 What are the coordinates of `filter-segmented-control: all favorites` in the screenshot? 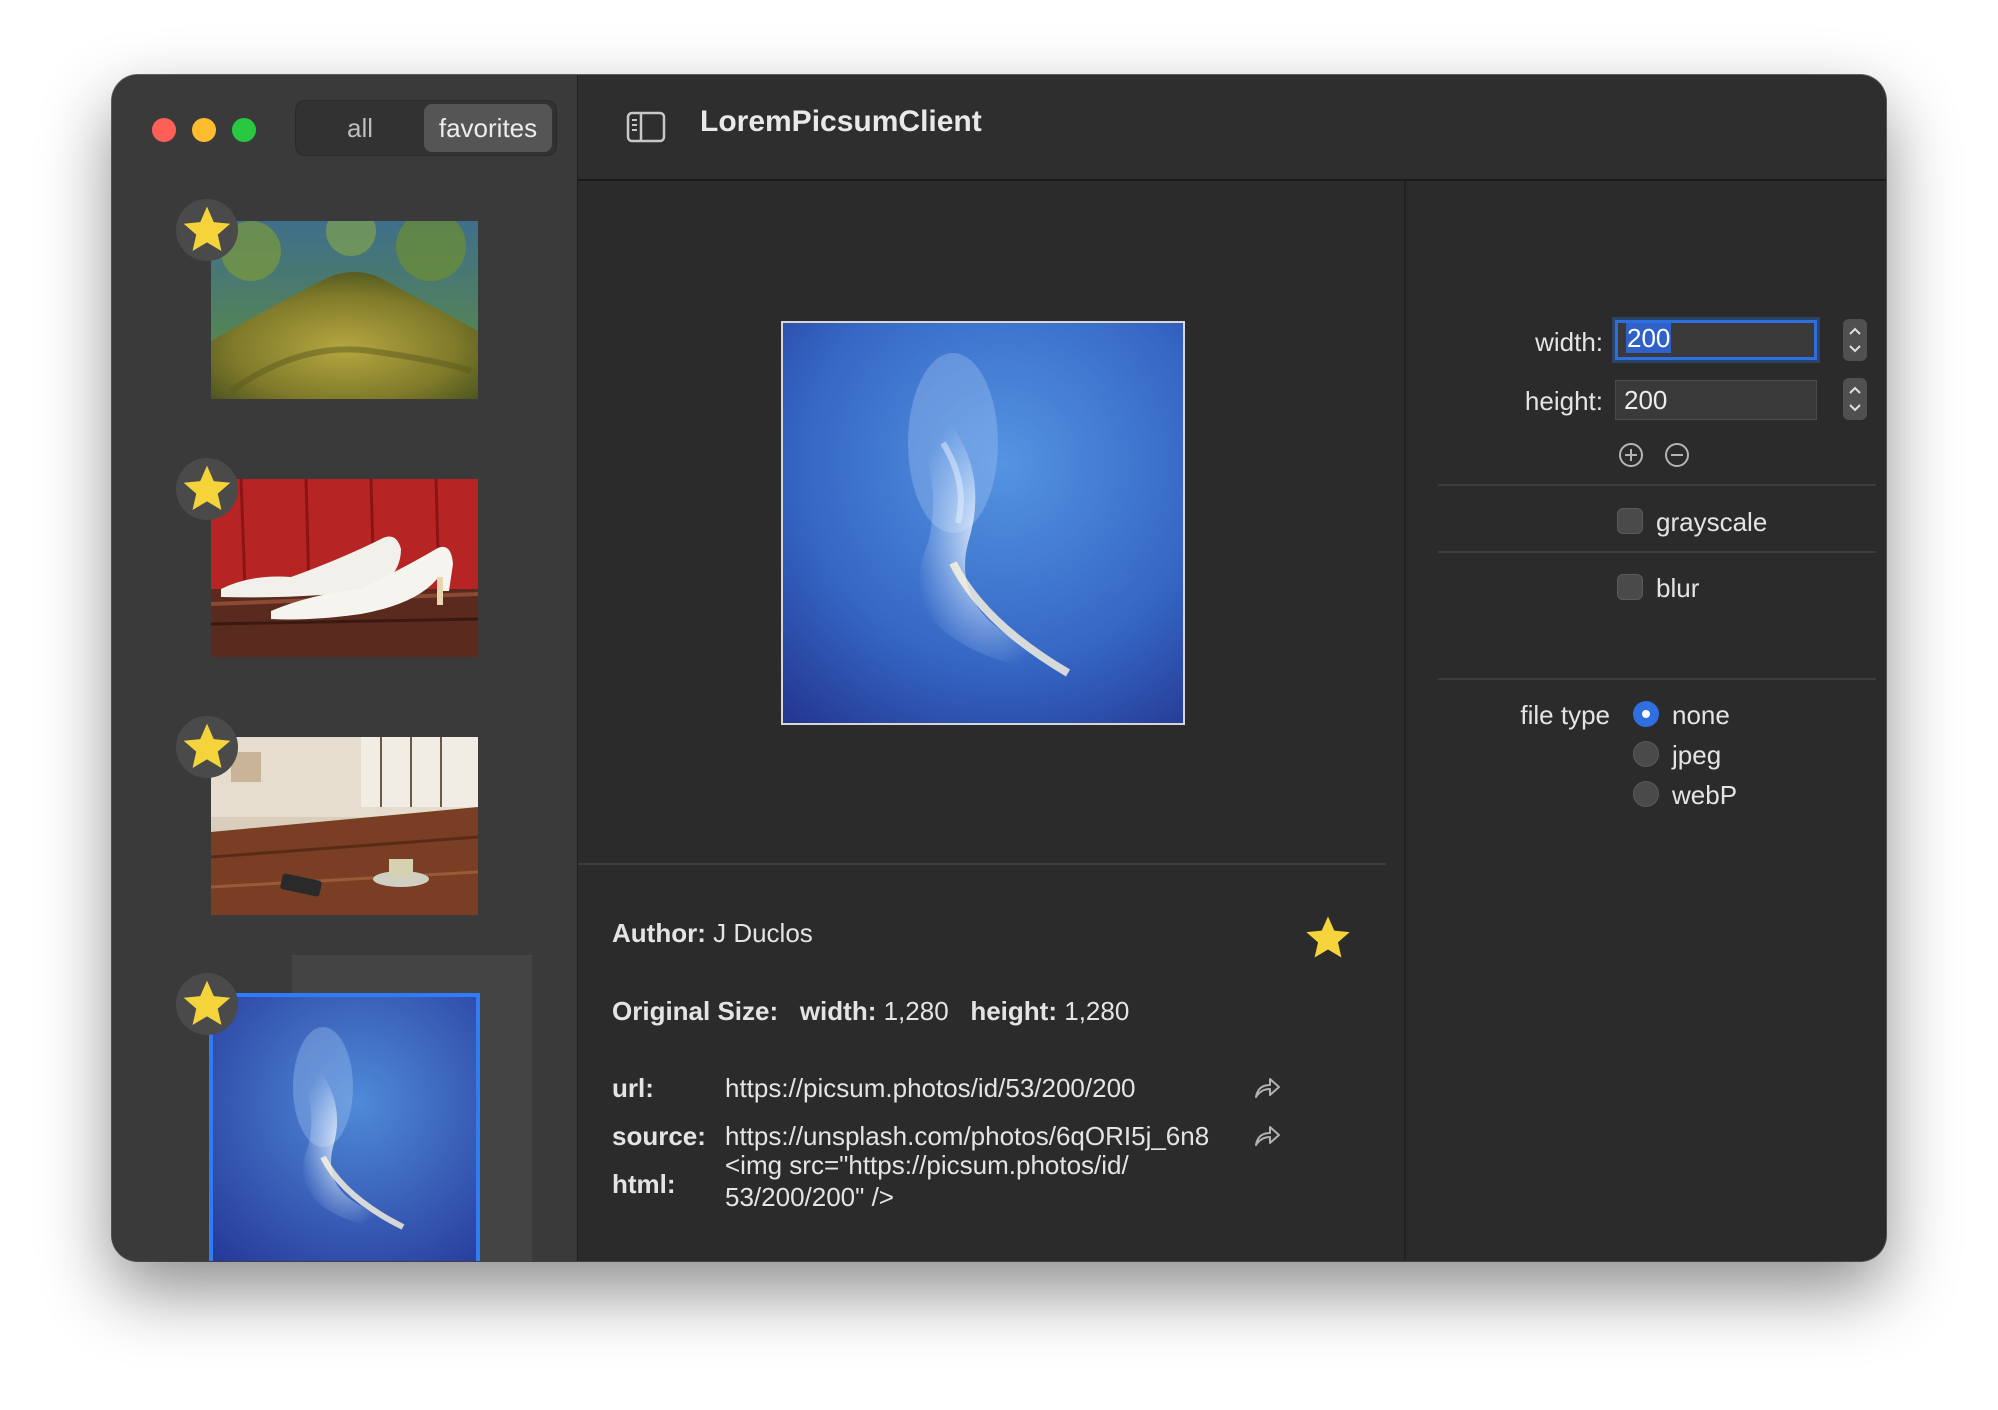 It's located at (426, 128).